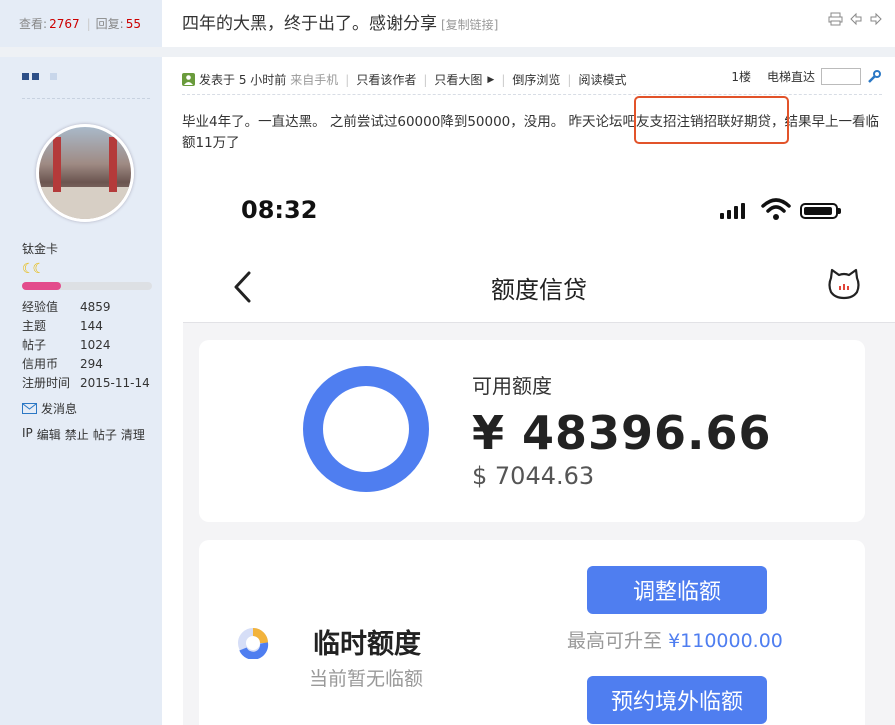  I want to click on copy-link: [复制链接], so click(469, 25).